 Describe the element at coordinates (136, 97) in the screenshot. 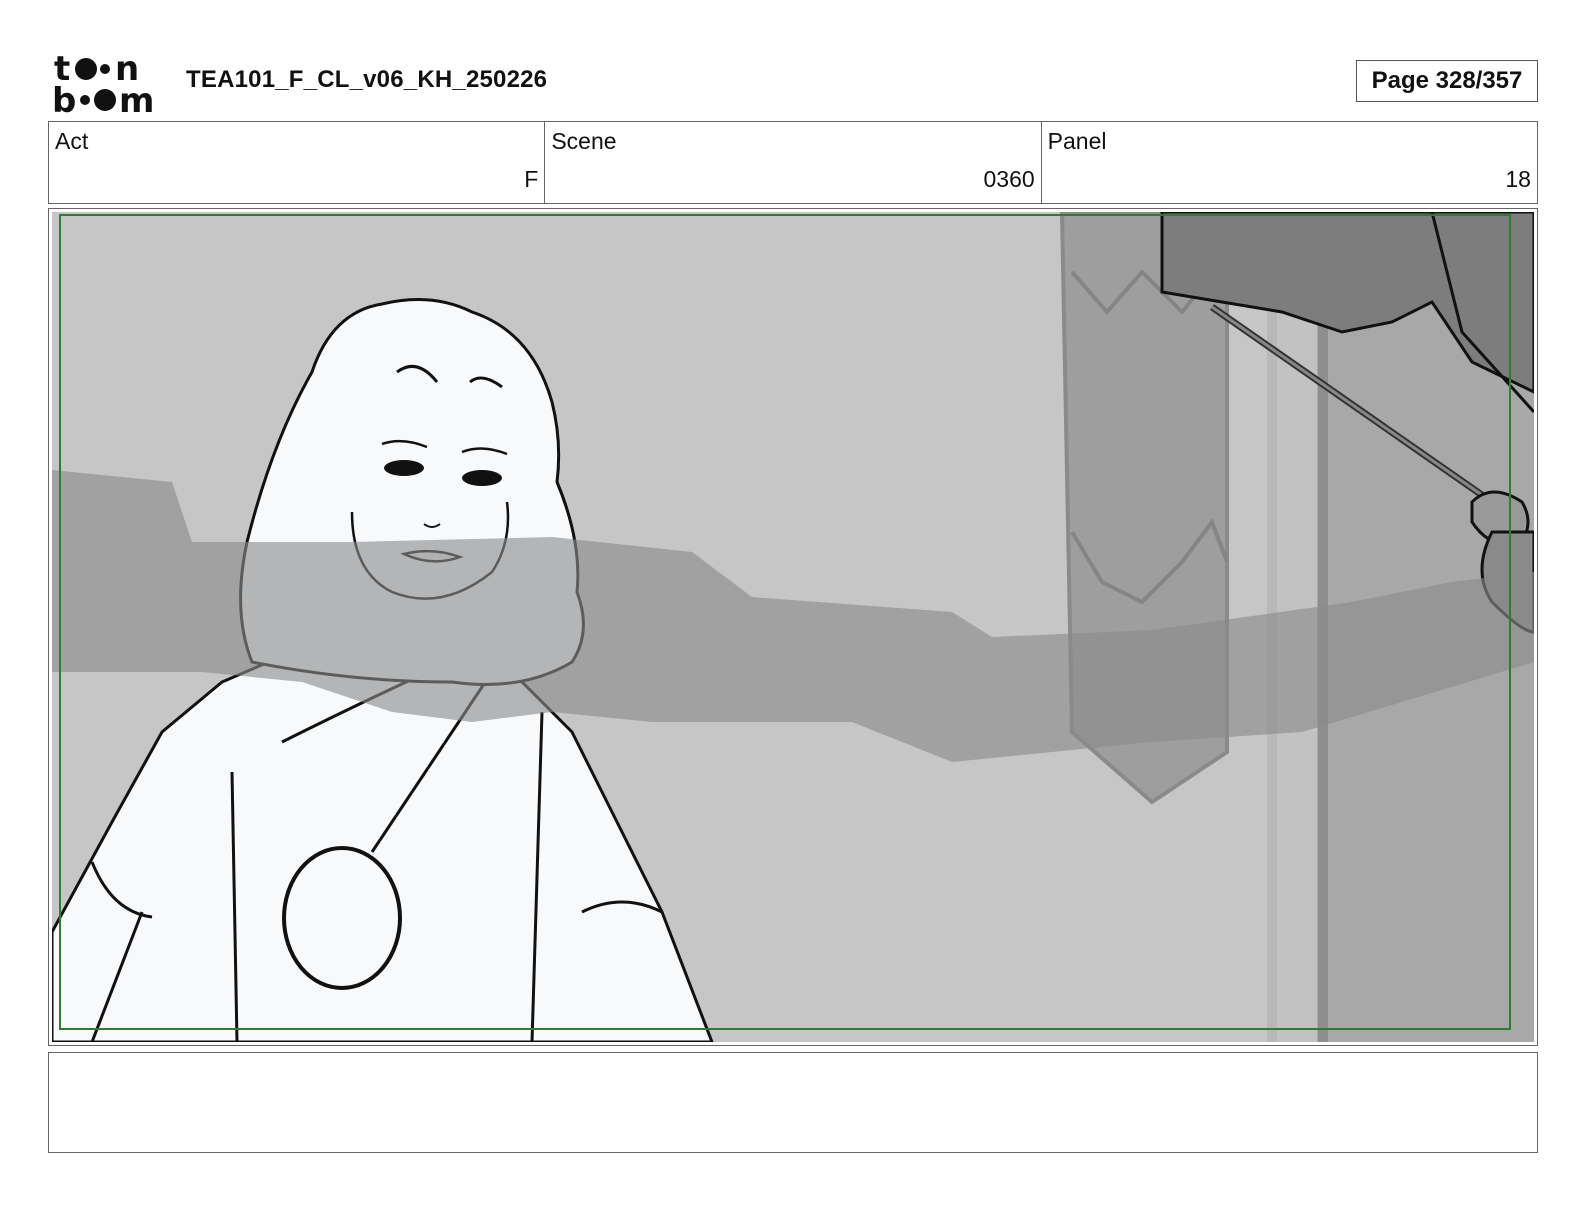

I see `svg-text: m` at that location.